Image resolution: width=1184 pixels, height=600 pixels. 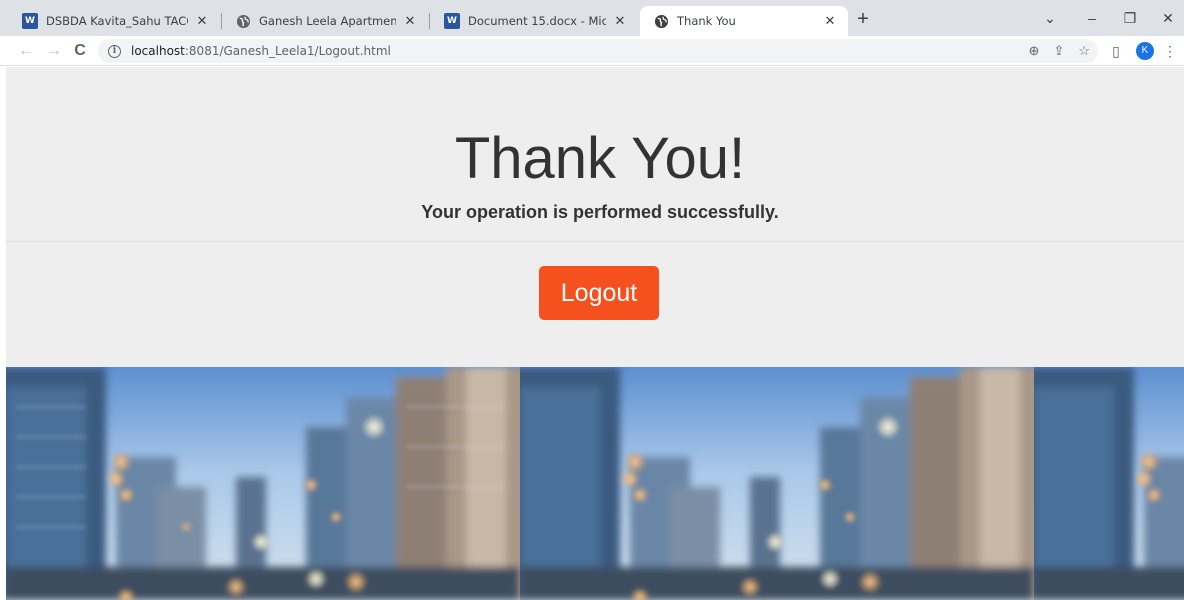 I want to click on minimize-icon: –, so click(x=1092, y=18).